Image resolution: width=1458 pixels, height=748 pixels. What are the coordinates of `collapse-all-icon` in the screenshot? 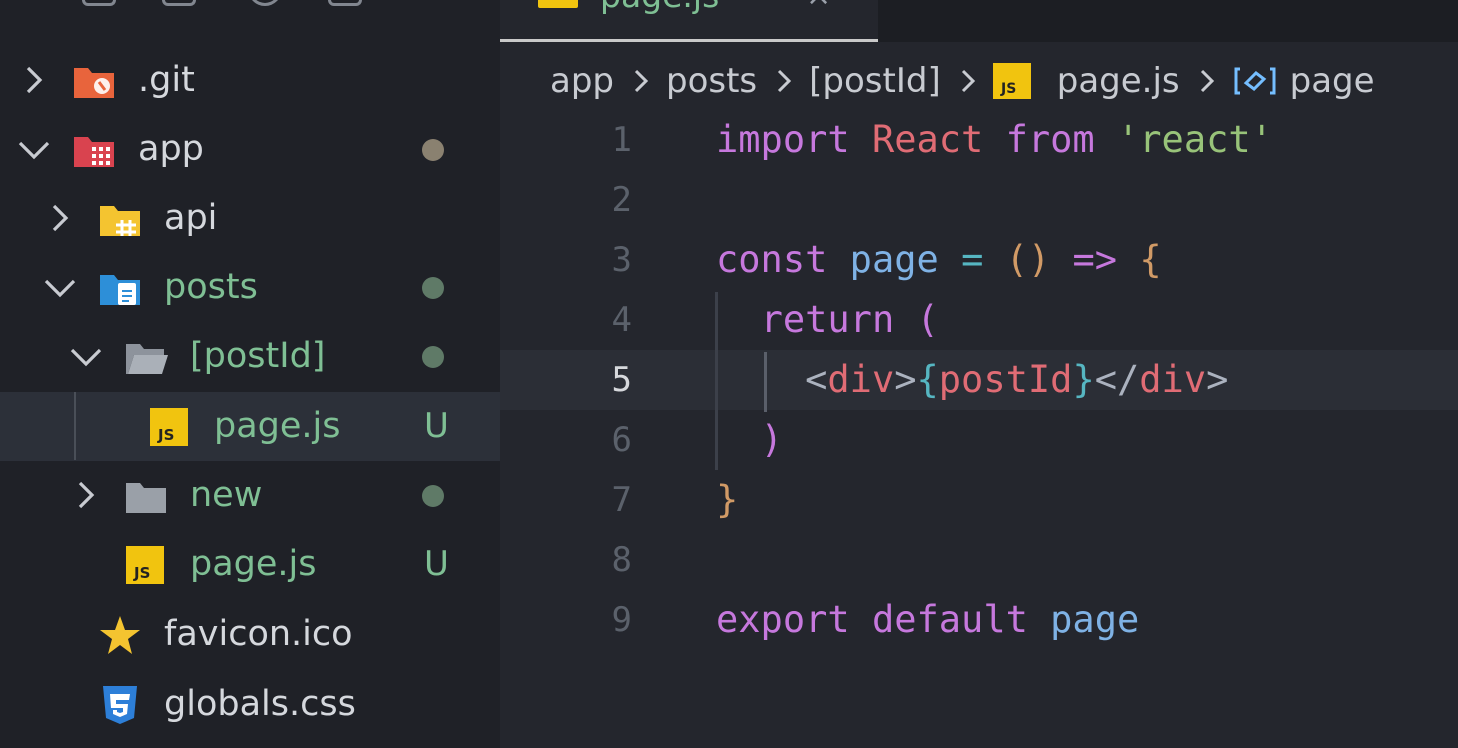 It's located at (345, 3).